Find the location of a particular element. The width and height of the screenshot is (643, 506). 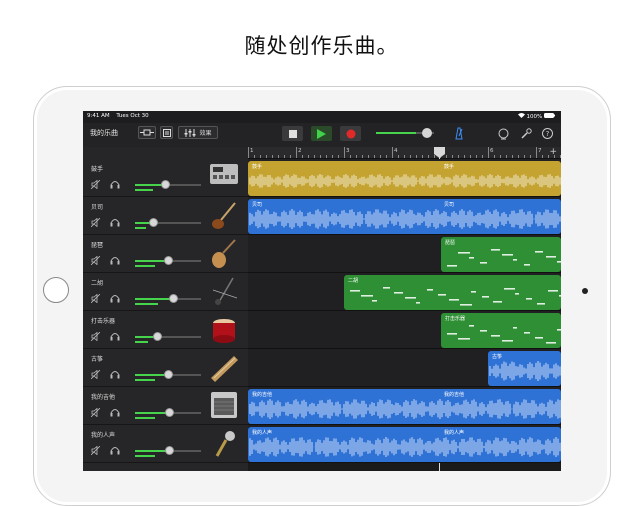

track-header: 打击乐器 is located at coordinates (165, 330).